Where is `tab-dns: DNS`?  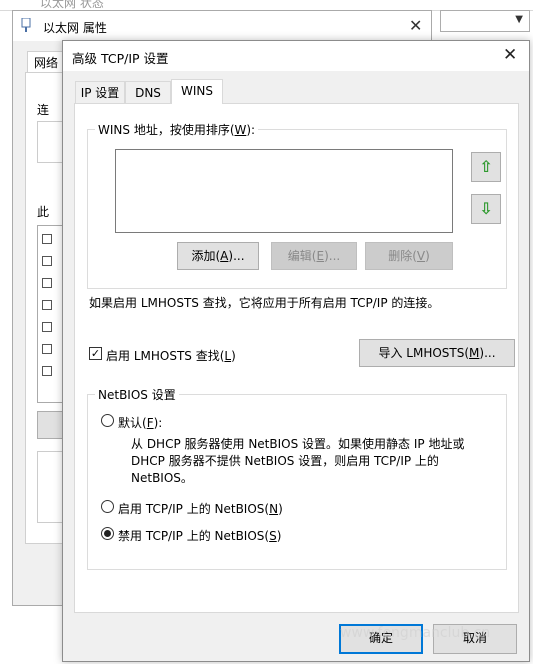
tab-dns: DNS is located at coordinates (148, 92).